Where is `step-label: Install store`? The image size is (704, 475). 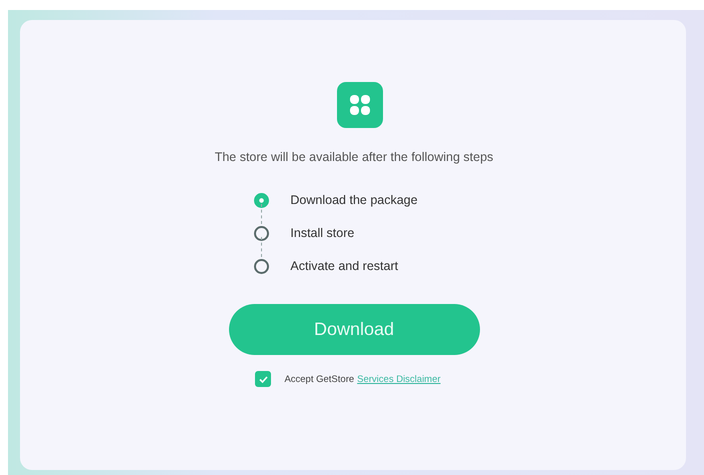
step-label: Install store is located at coordinates (322, 233).